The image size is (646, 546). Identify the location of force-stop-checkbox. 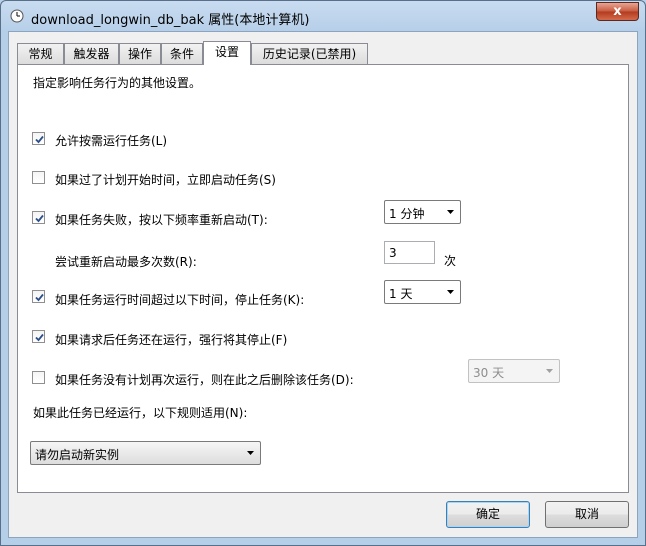
(38, 336).